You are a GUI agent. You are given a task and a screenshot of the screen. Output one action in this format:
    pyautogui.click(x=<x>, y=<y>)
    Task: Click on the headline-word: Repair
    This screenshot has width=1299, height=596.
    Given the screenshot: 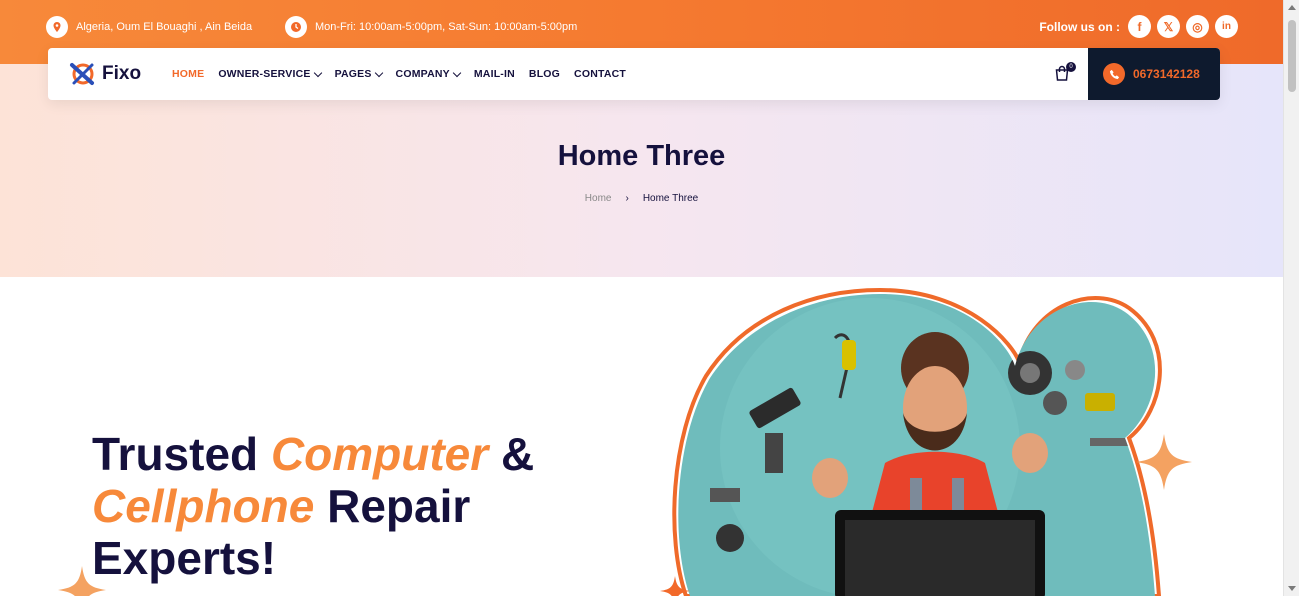 What is the action you would take?
    pyautogui.click(x=392, y=506)
    